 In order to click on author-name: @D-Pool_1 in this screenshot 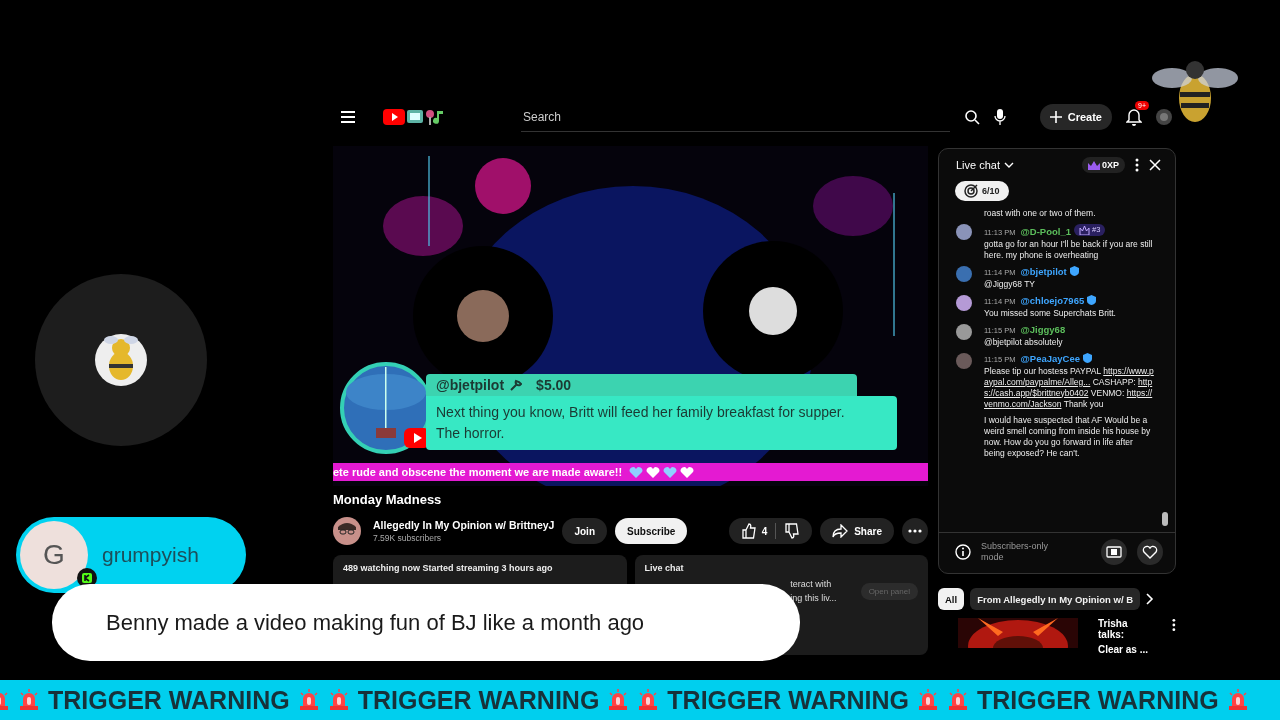, I will do `click(1045, 231)`.